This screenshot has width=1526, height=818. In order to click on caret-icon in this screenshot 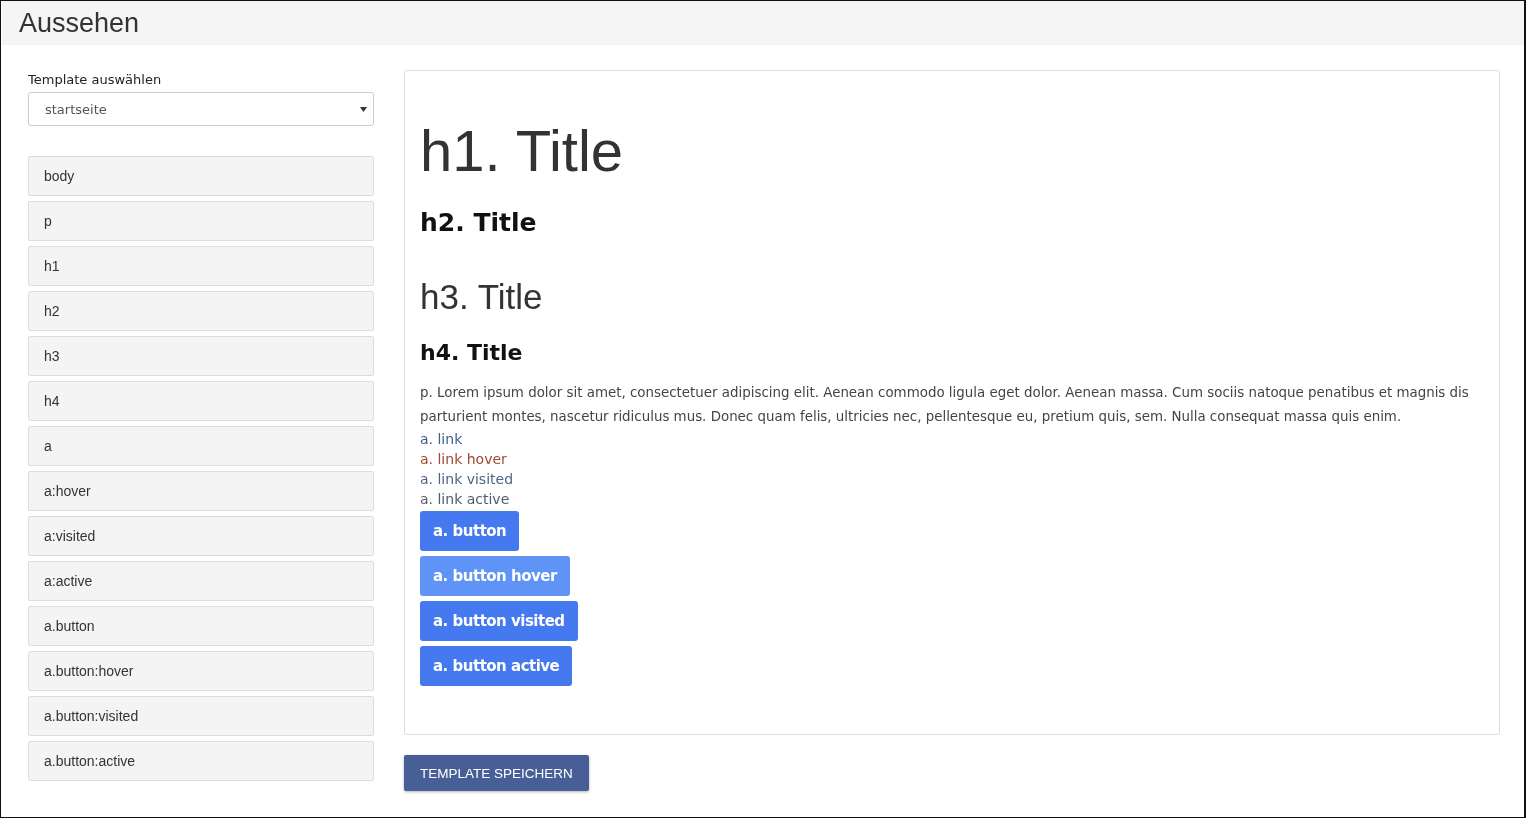, I will do `click(363, 109)`.